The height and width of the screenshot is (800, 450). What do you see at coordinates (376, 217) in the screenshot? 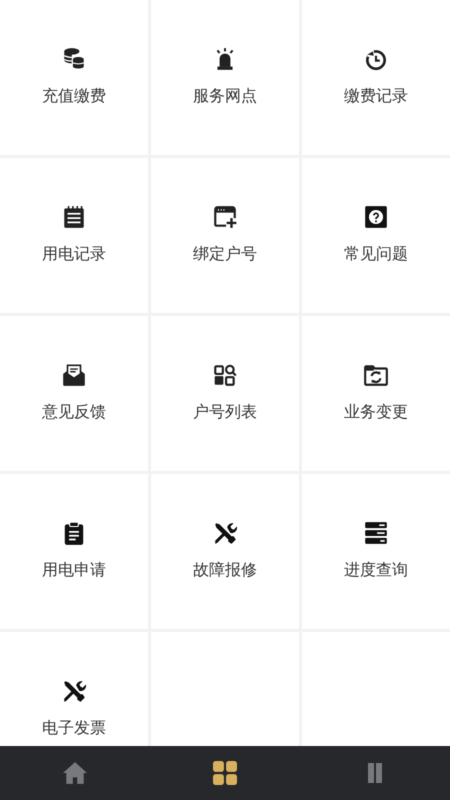
I see `question-icon` at bounding box center [376, 217].